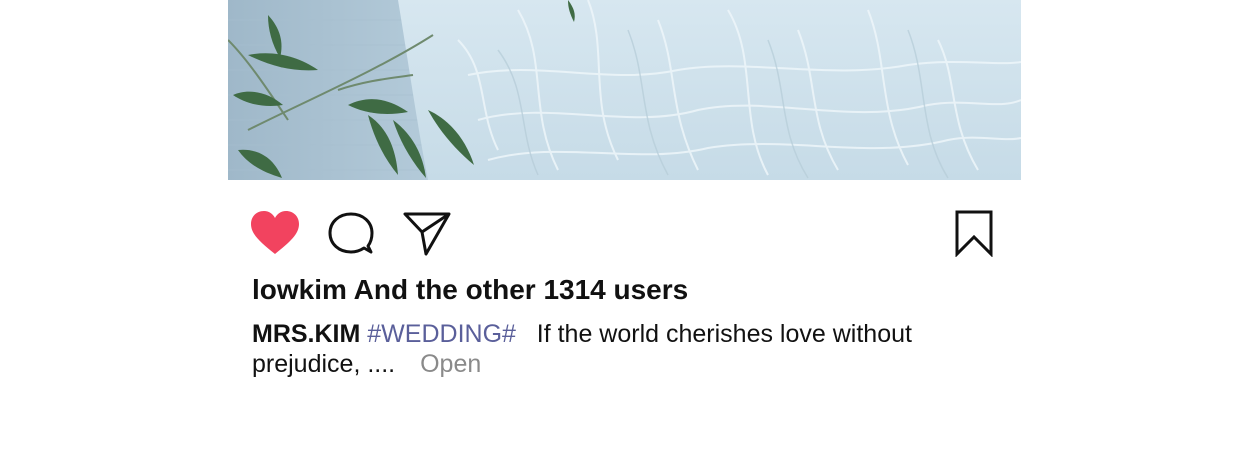  I want to click on share-button, so click(427, 233).